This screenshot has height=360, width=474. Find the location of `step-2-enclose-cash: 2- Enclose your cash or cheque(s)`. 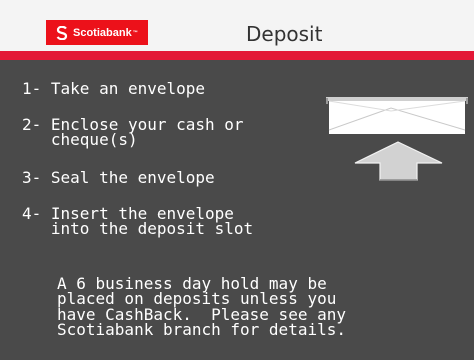

step-2-enclose-cash: 2- Enclose your cash or cheque(s) is located at coordinates (133, 132).